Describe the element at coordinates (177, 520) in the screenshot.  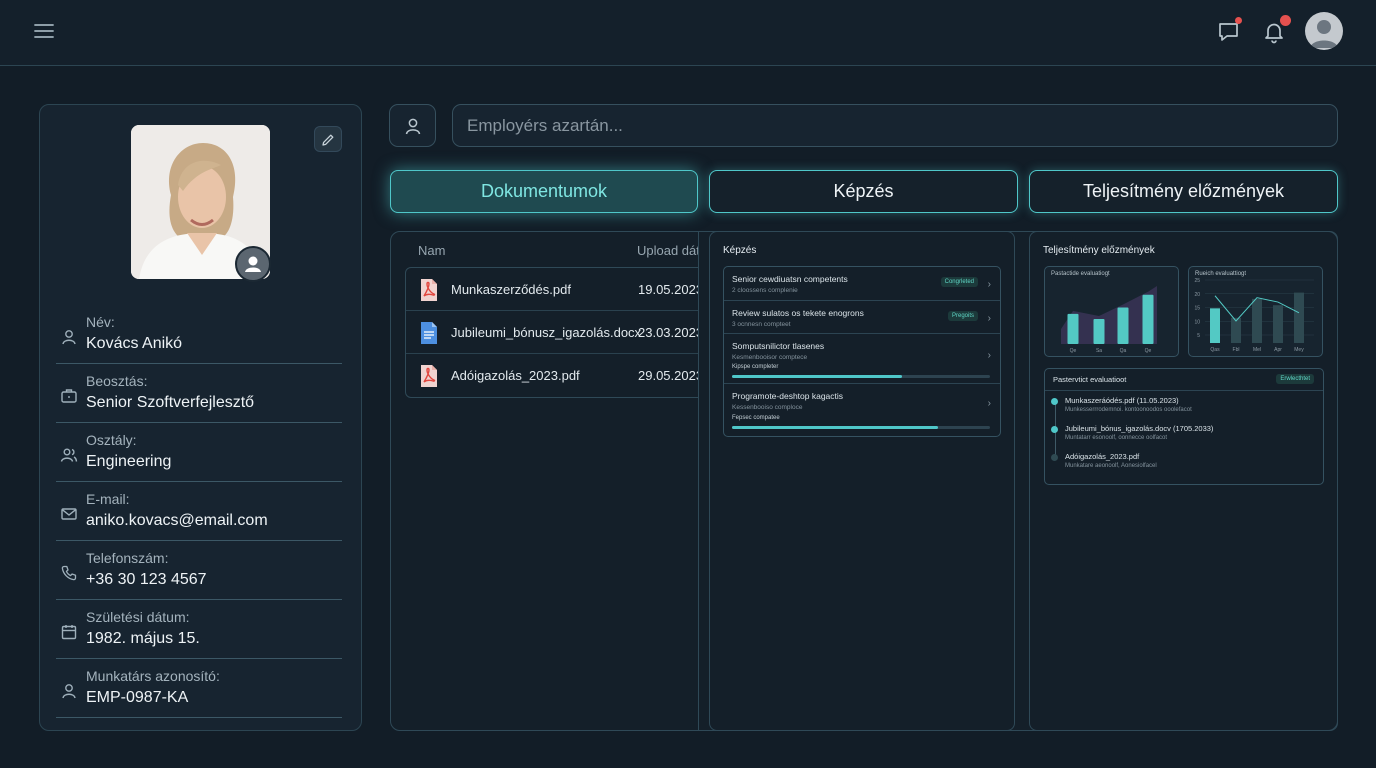
I see `field-value: aniko.kovacs@email.com` at that location.